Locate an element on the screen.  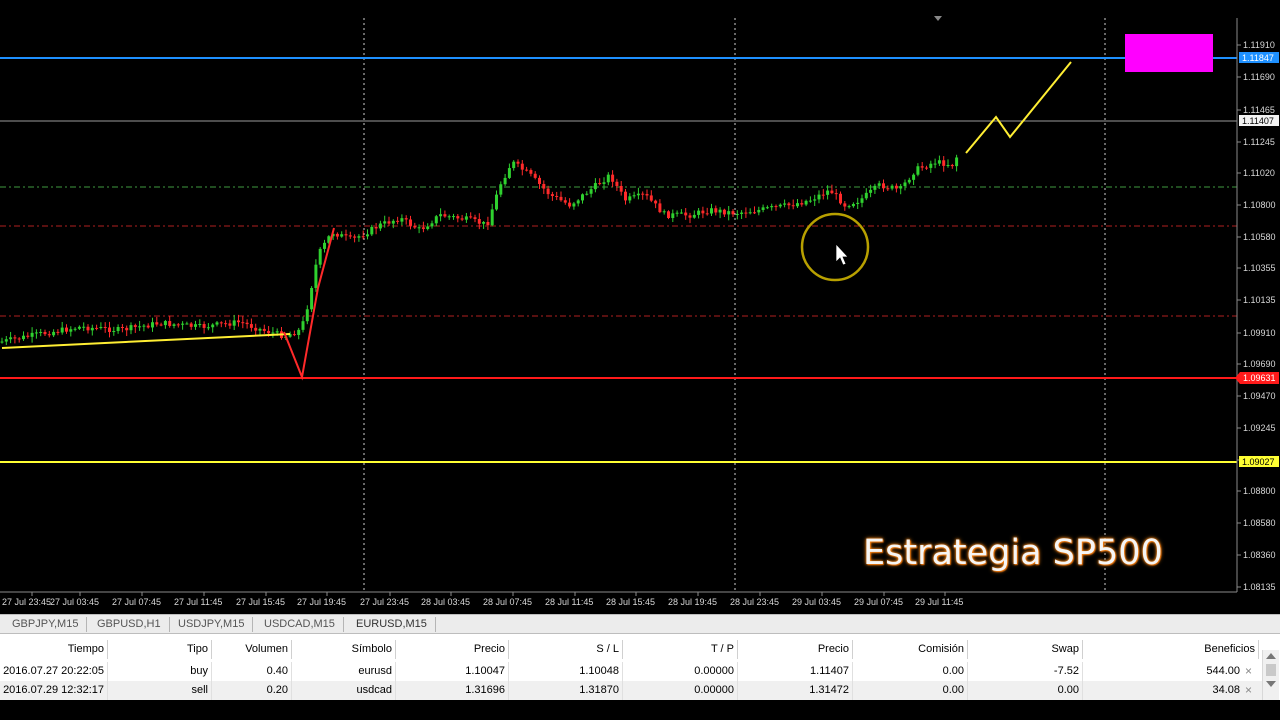
time-label: 29 Jul 07:45 is located at coordinates (878, 602).